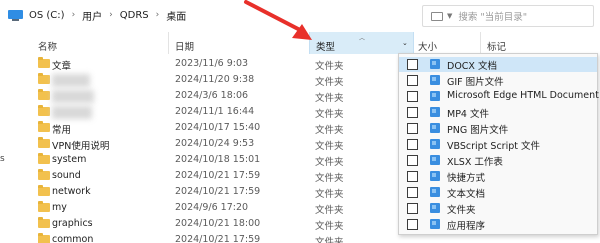 The height and width of the screenshot is (243, 600). I want to click on filter-option-label: GIF 图片文件, so click(475, 82).